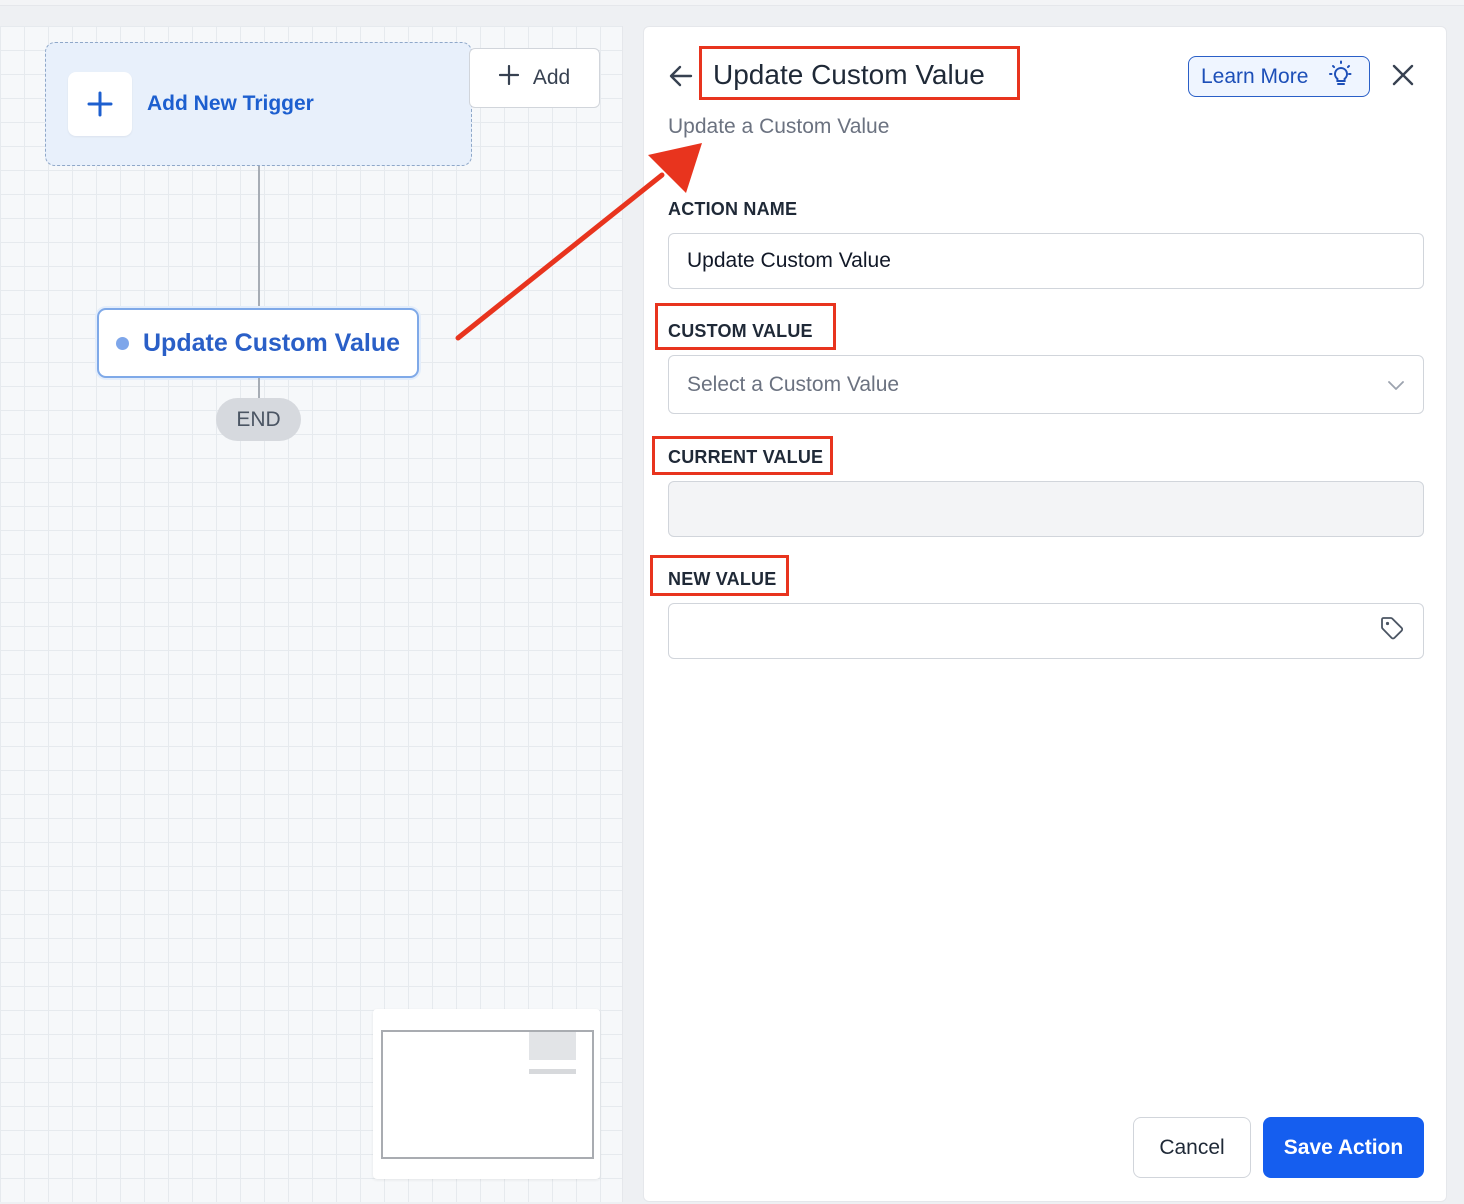  I want to click on current-value-label: CURRENT VALUE, so click(746, 457).